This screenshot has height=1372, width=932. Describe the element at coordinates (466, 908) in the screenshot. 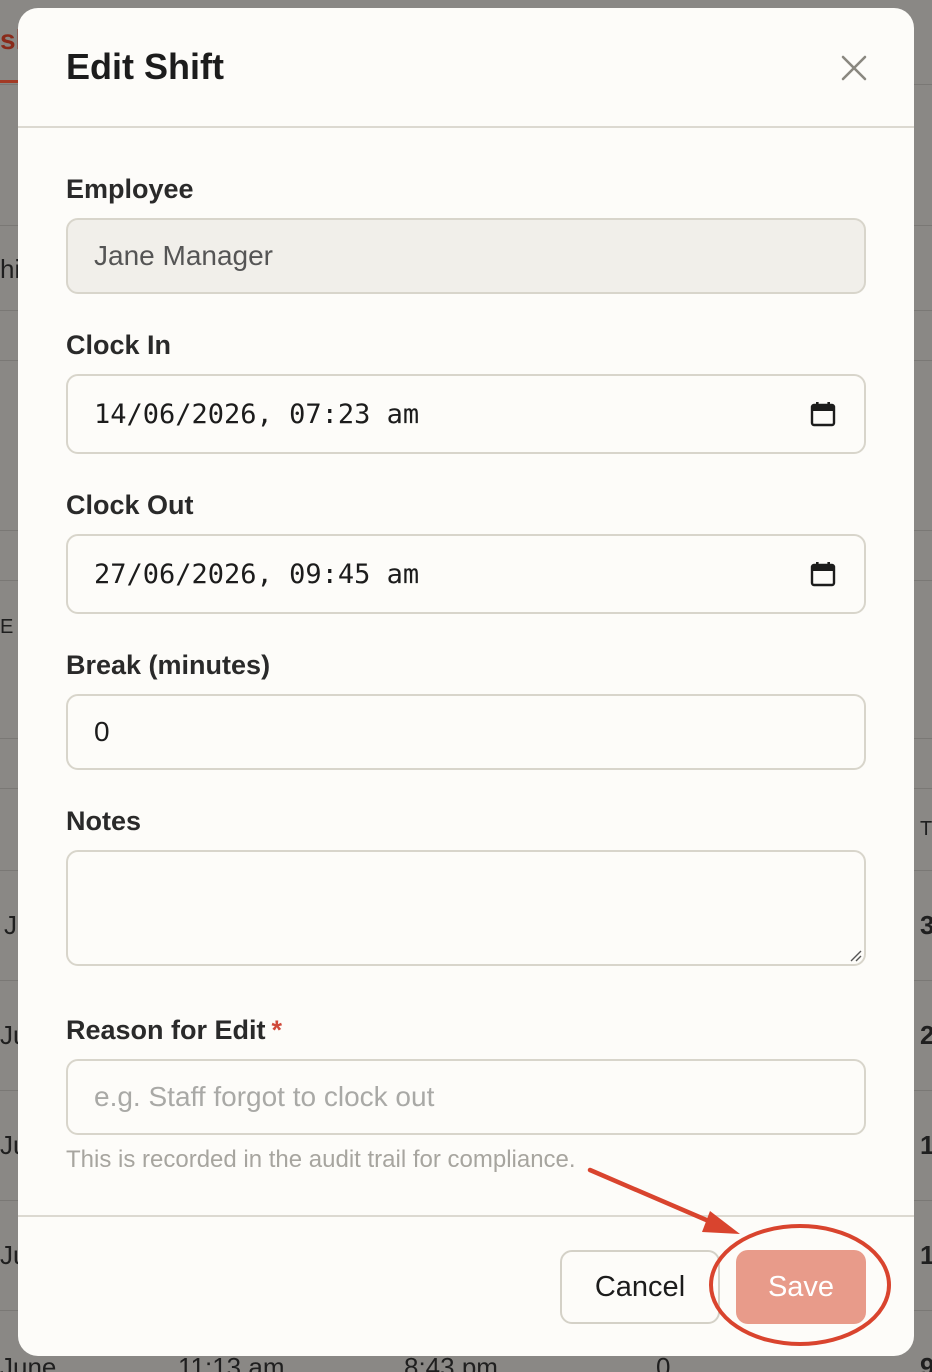

I see `notes-textarea` at that location.